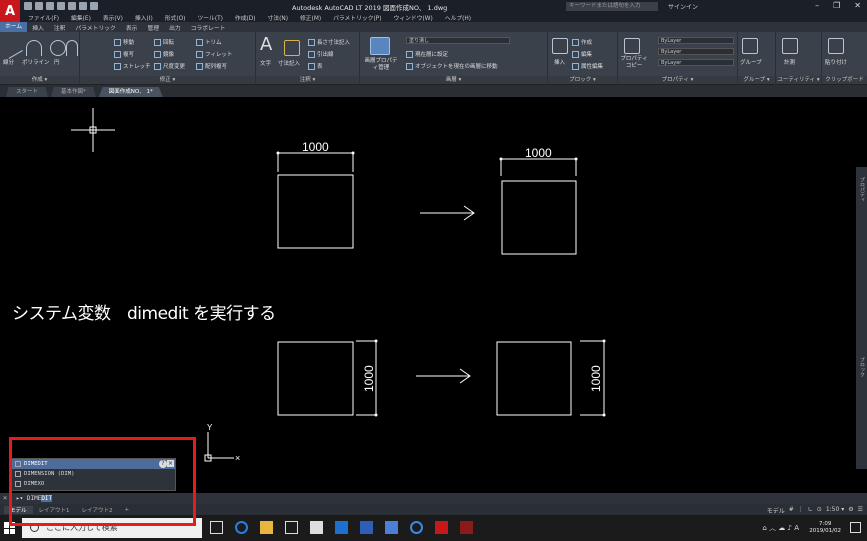 The image size is (867, 541). Describe the element at coordinates (5, 498) in the screenshot. I see `command-close-icon: ×` at that location.